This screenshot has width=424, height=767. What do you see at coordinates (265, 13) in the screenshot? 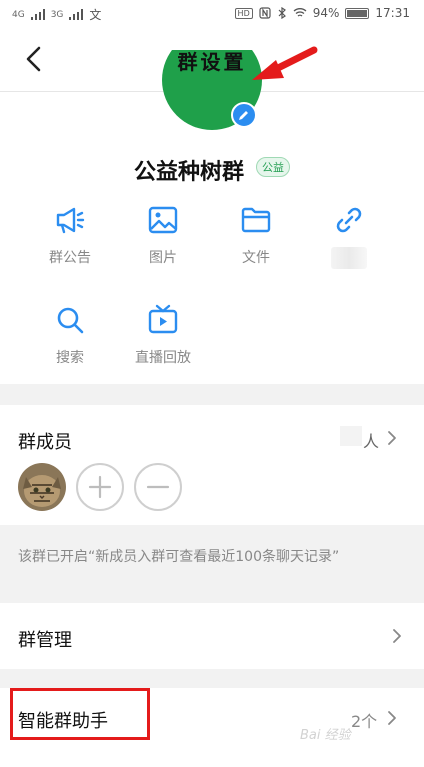
I see `nfc-icon` at bounding box center [265, 13].